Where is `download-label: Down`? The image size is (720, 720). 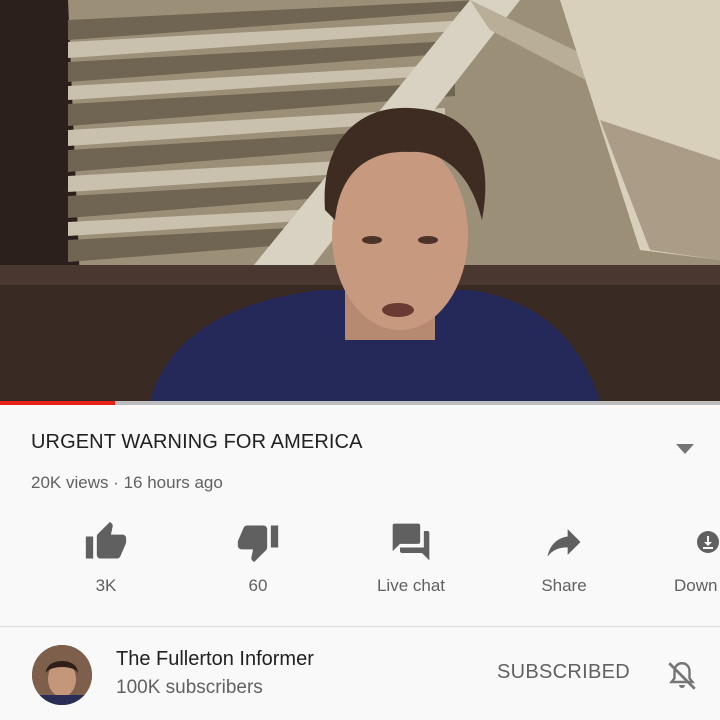
download-label: Down is located at coordinates (696, 585).